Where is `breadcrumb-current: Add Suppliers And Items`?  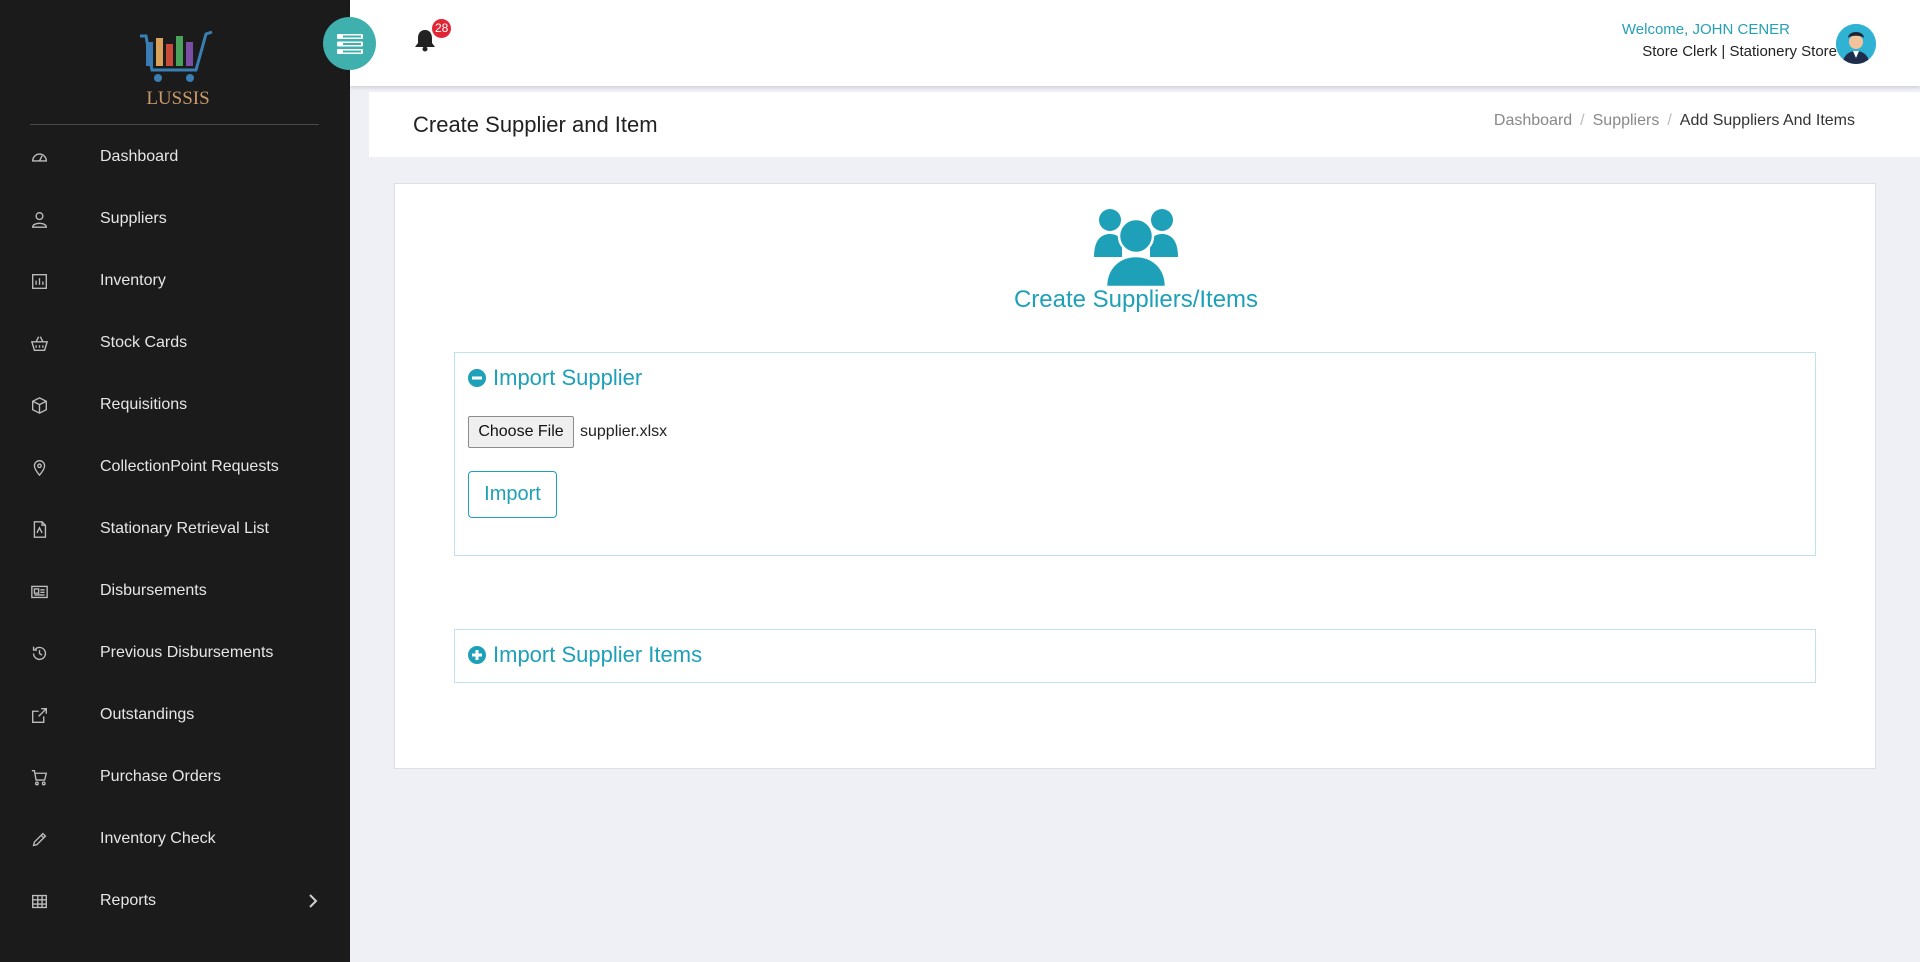 breadcrumb-current: Add Suppliers And Items is located at coordinates (1767, 120).